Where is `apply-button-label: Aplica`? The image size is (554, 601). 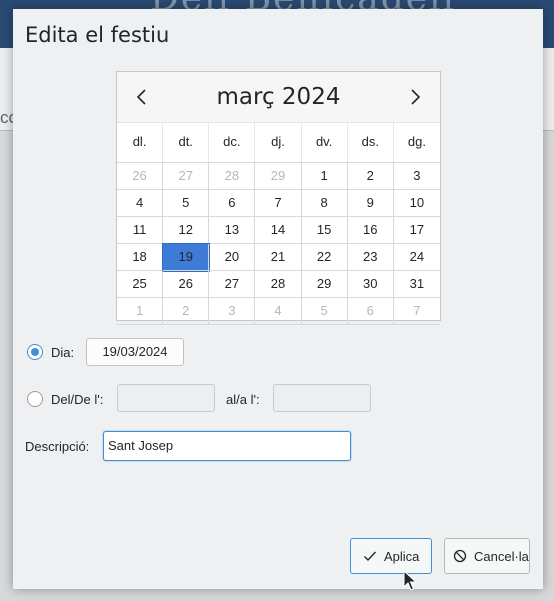
apply-button-label: Aplica is located at coordinates (402, 556).